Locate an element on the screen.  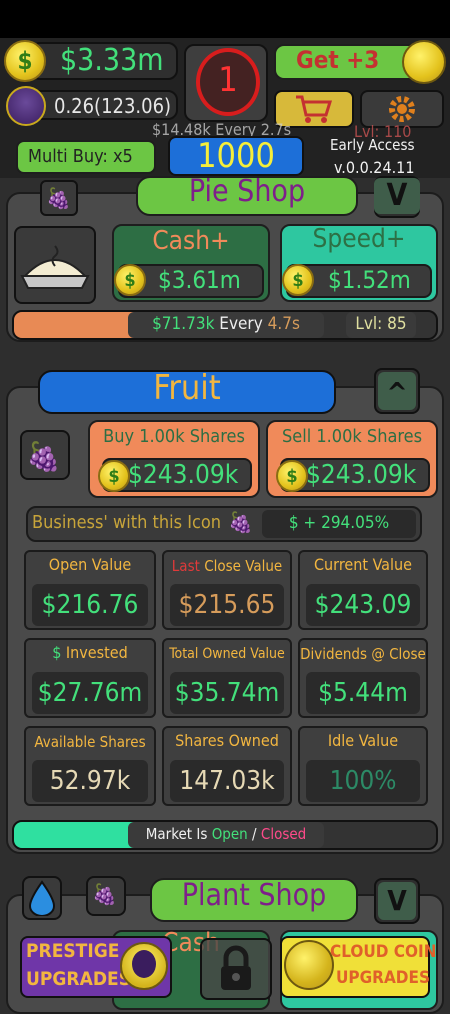
pie-level: Lvl: 85 is located at coordinates (381, 324).